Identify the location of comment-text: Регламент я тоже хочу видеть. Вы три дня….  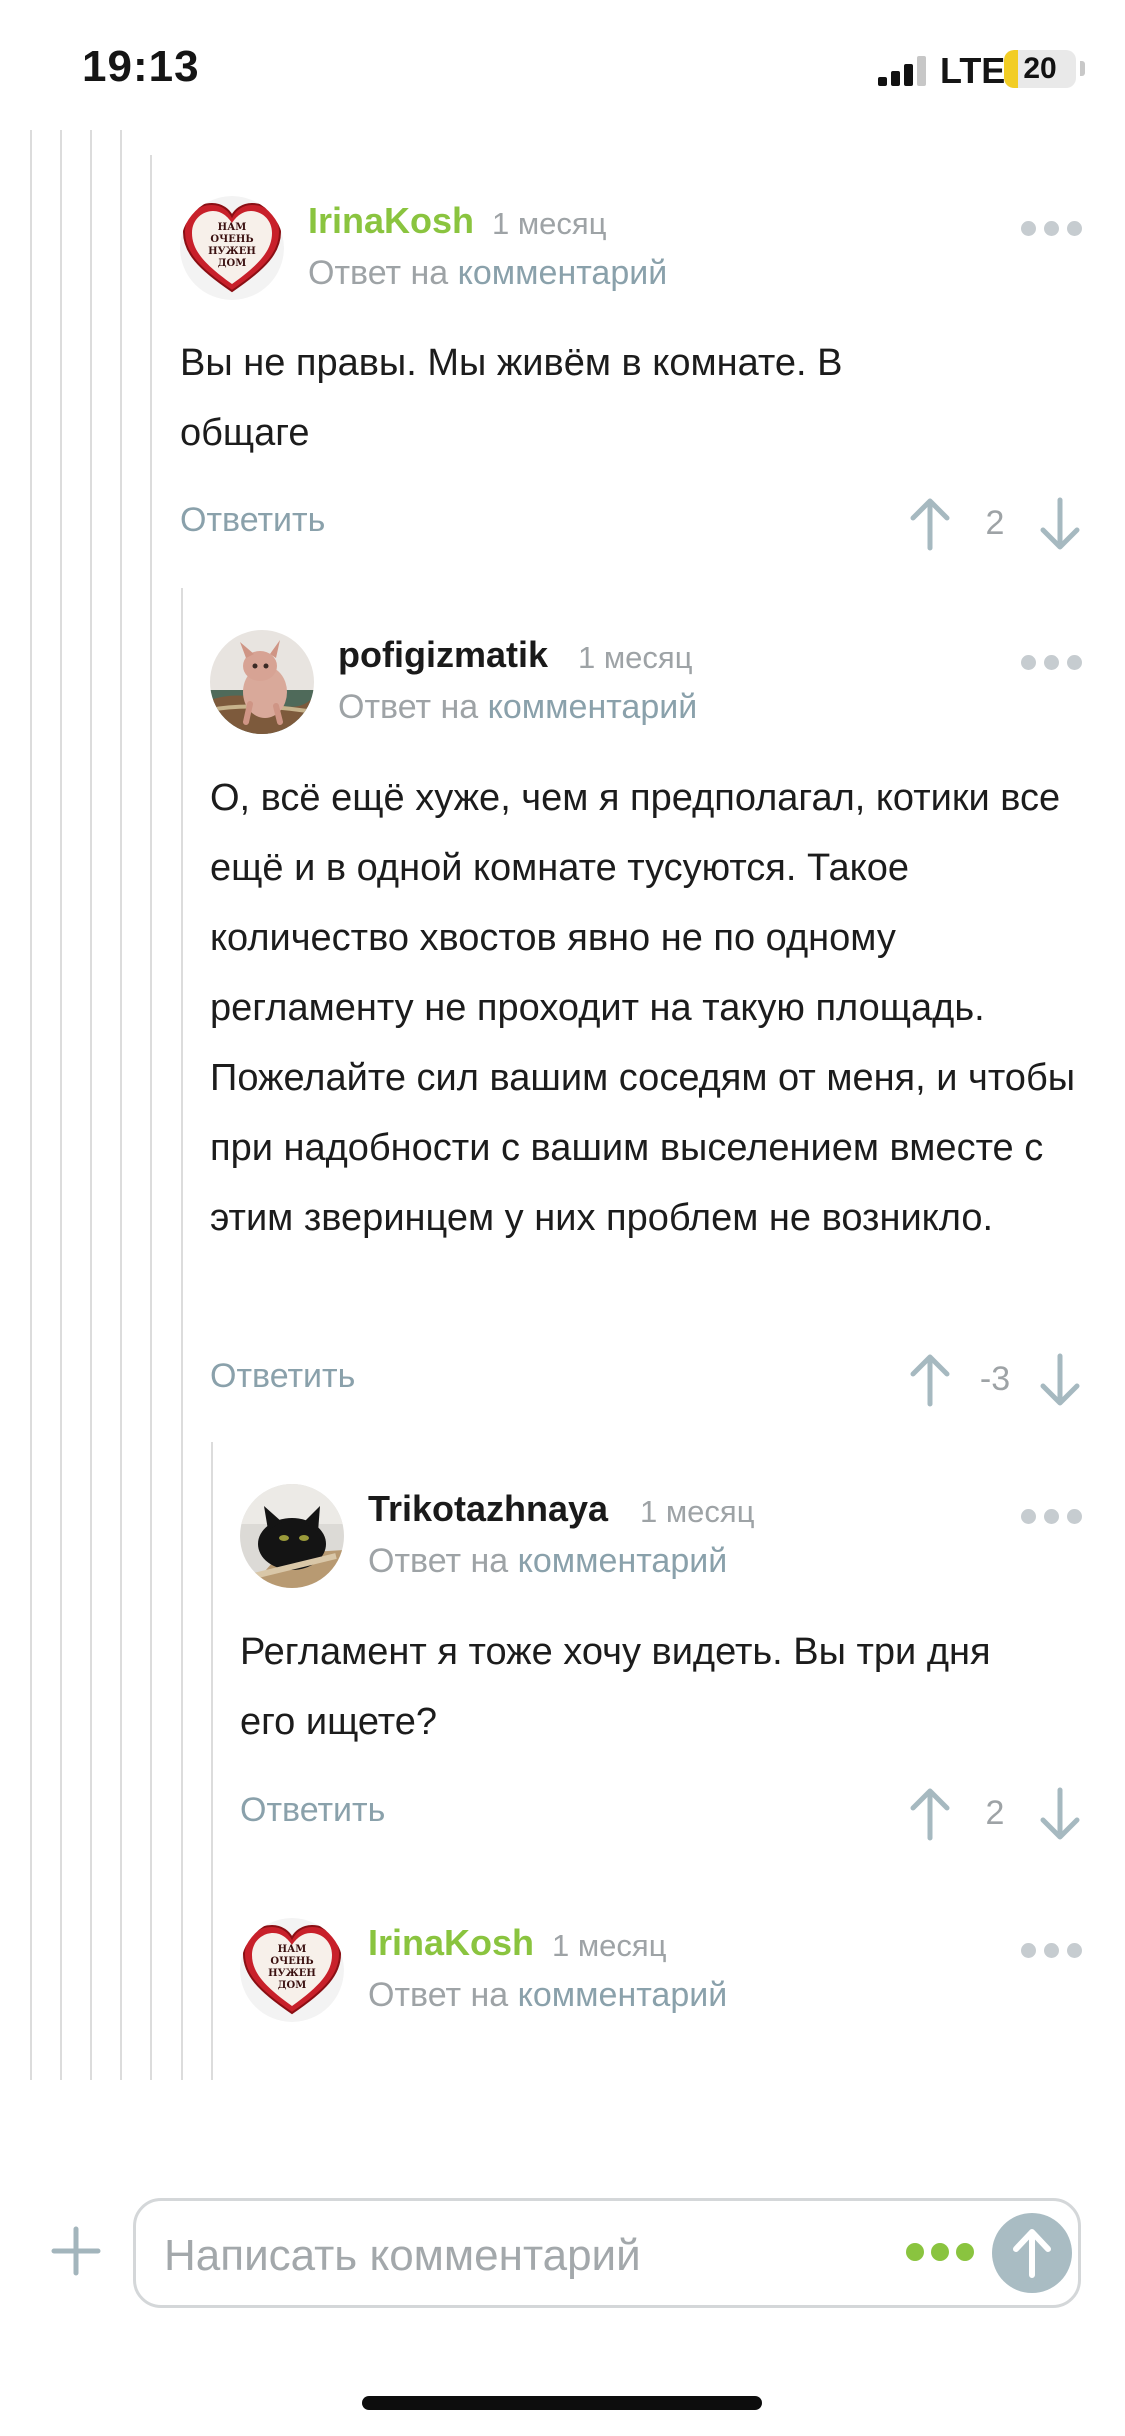
(615, 1687).